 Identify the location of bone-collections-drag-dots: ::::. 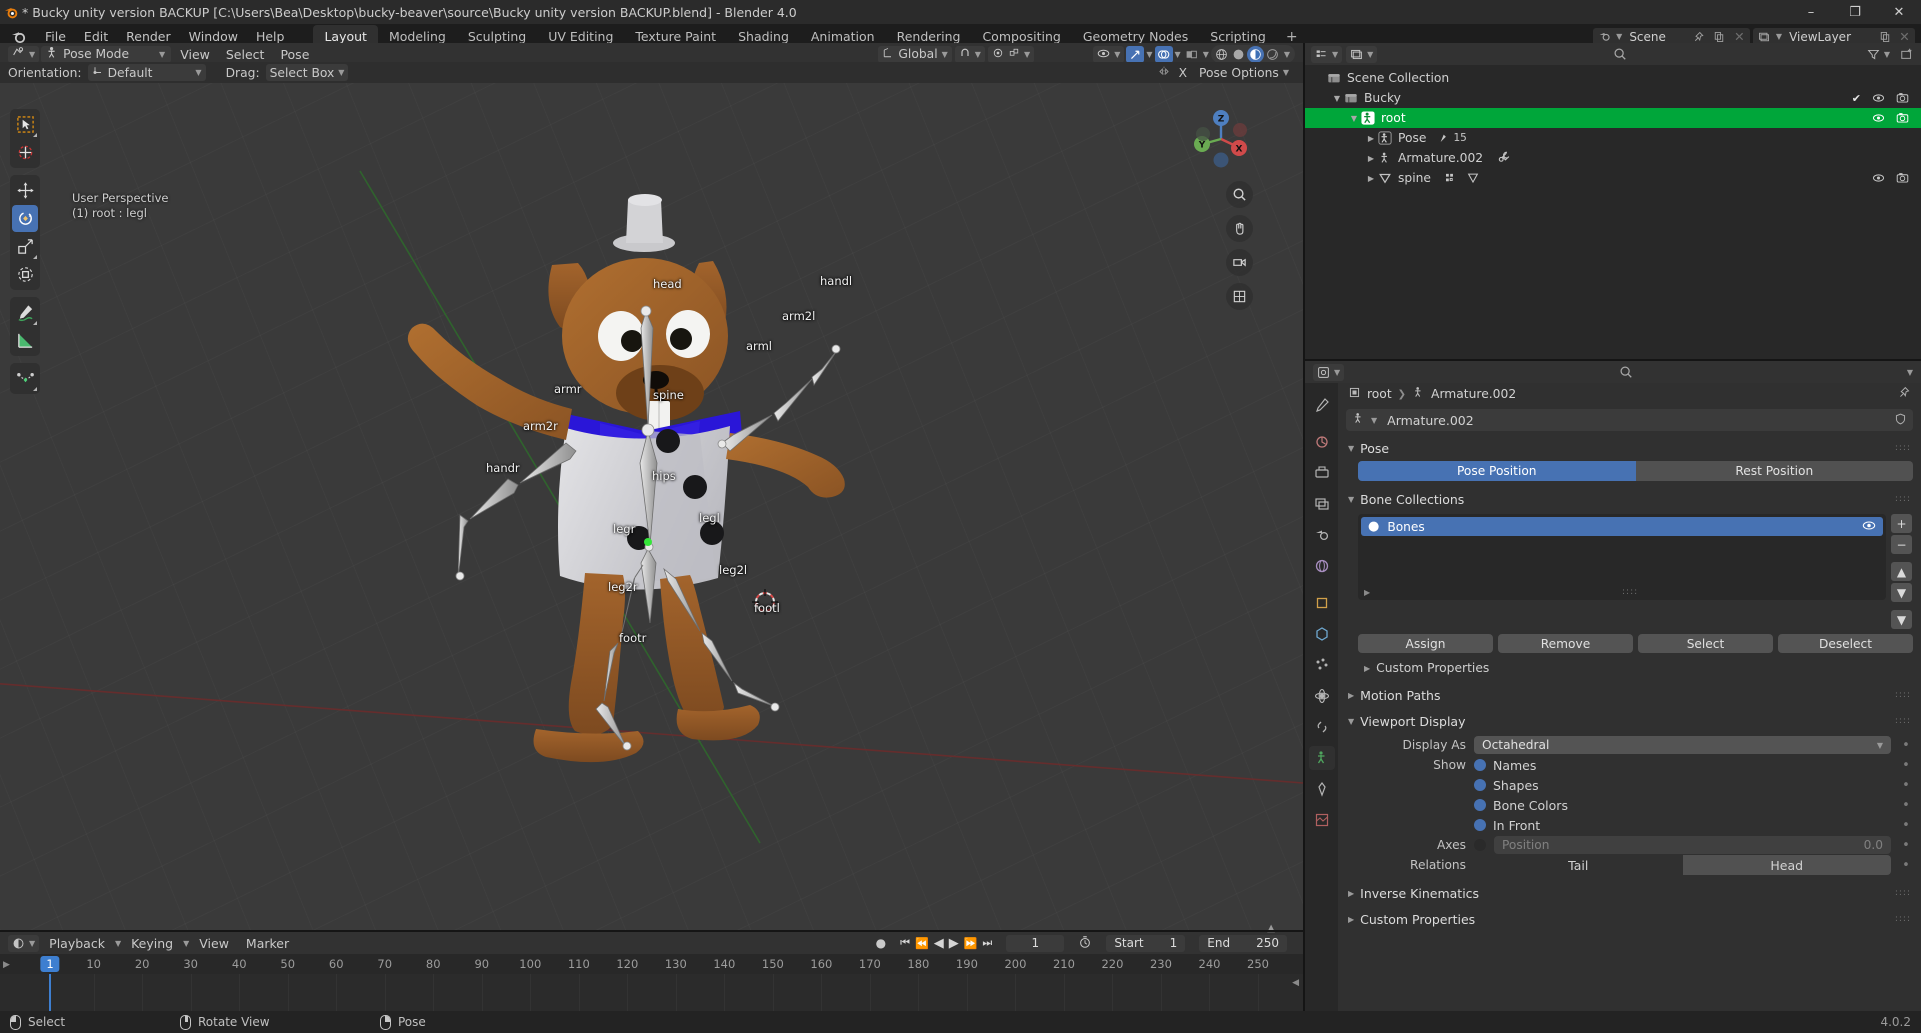
(1903, 499).